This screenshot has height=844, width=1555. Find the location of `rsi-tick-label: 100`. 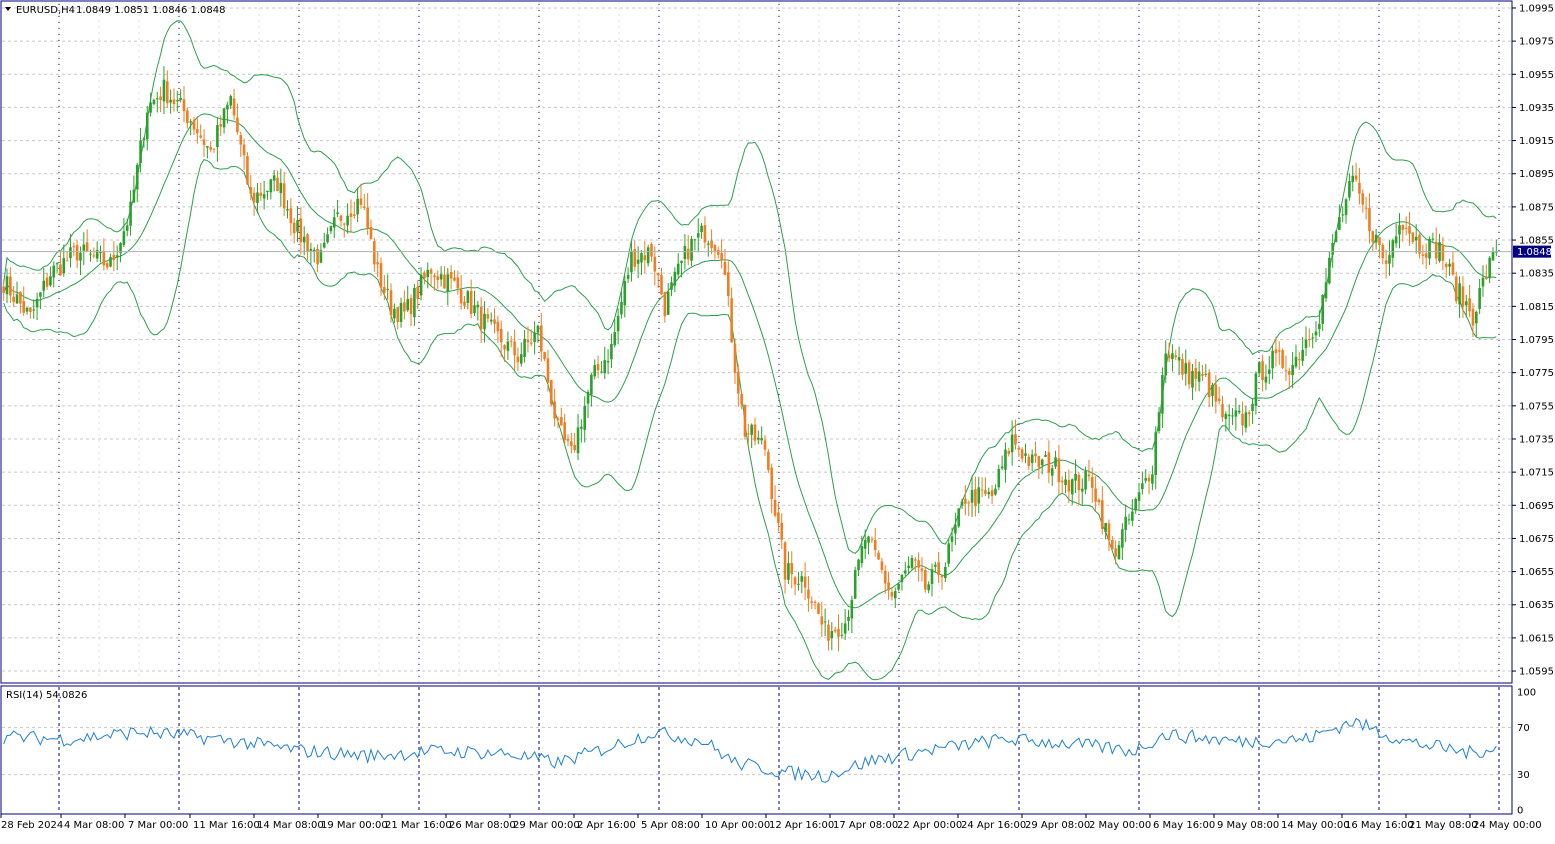

rsi-tick-label: 100 is located at coordinates (1526, 693).